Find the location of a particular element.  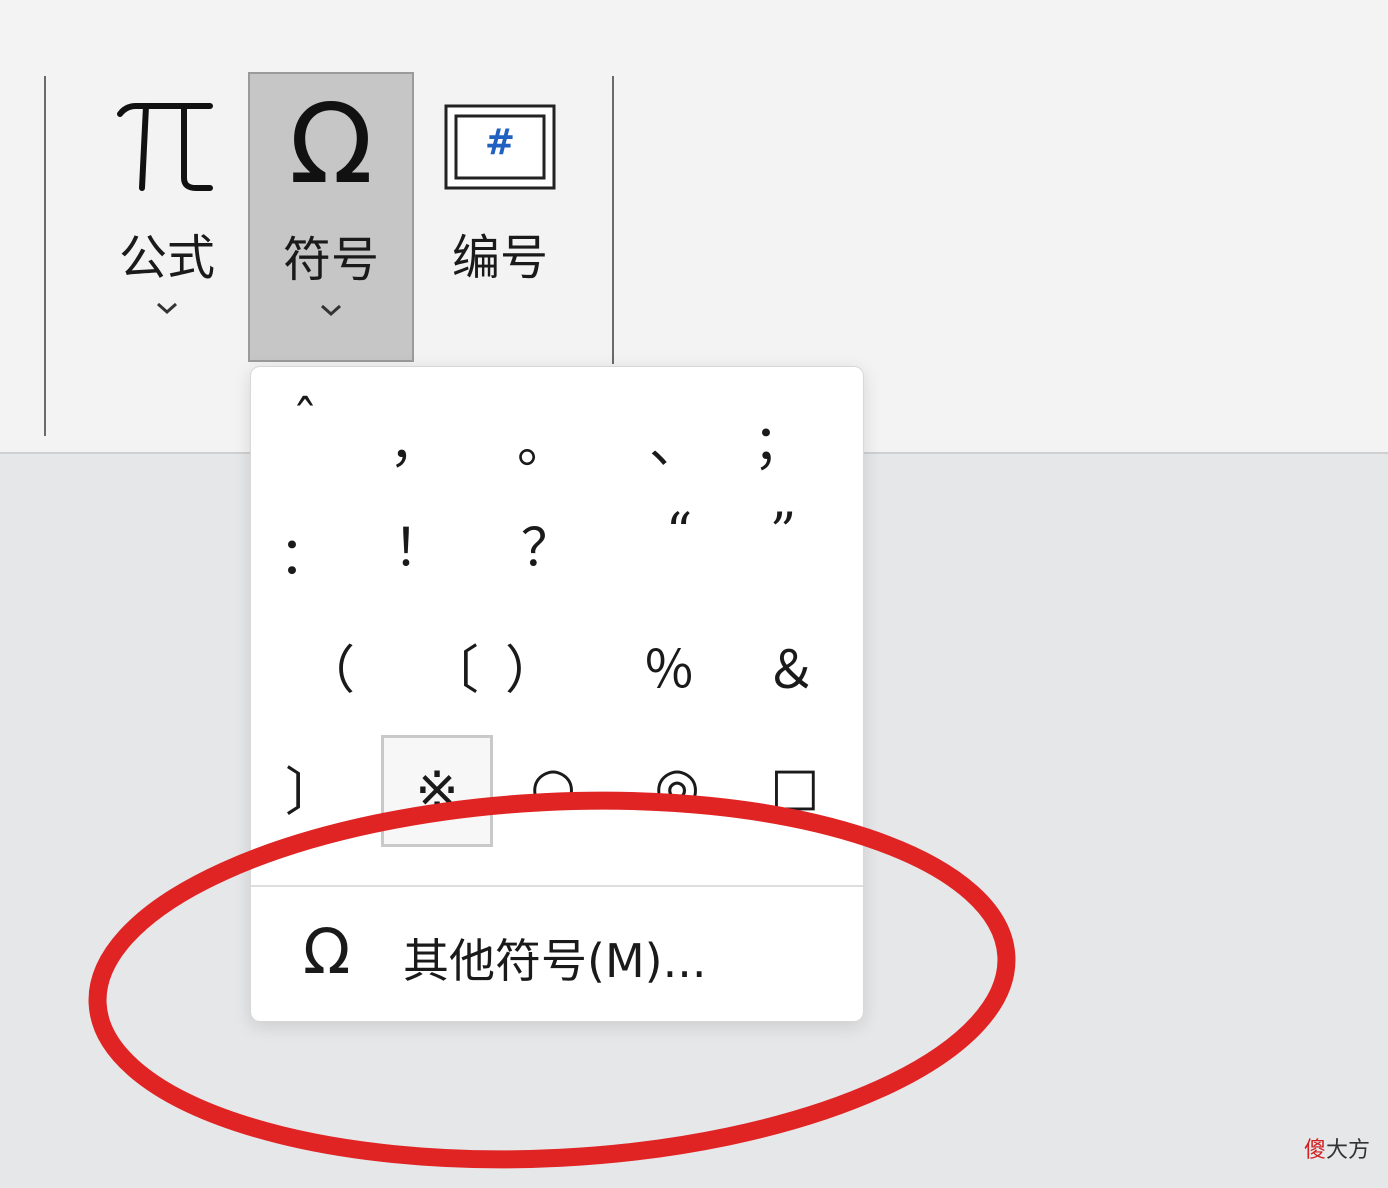

watermark-red-char: 傻 is located at coordinates (1314, 1150).